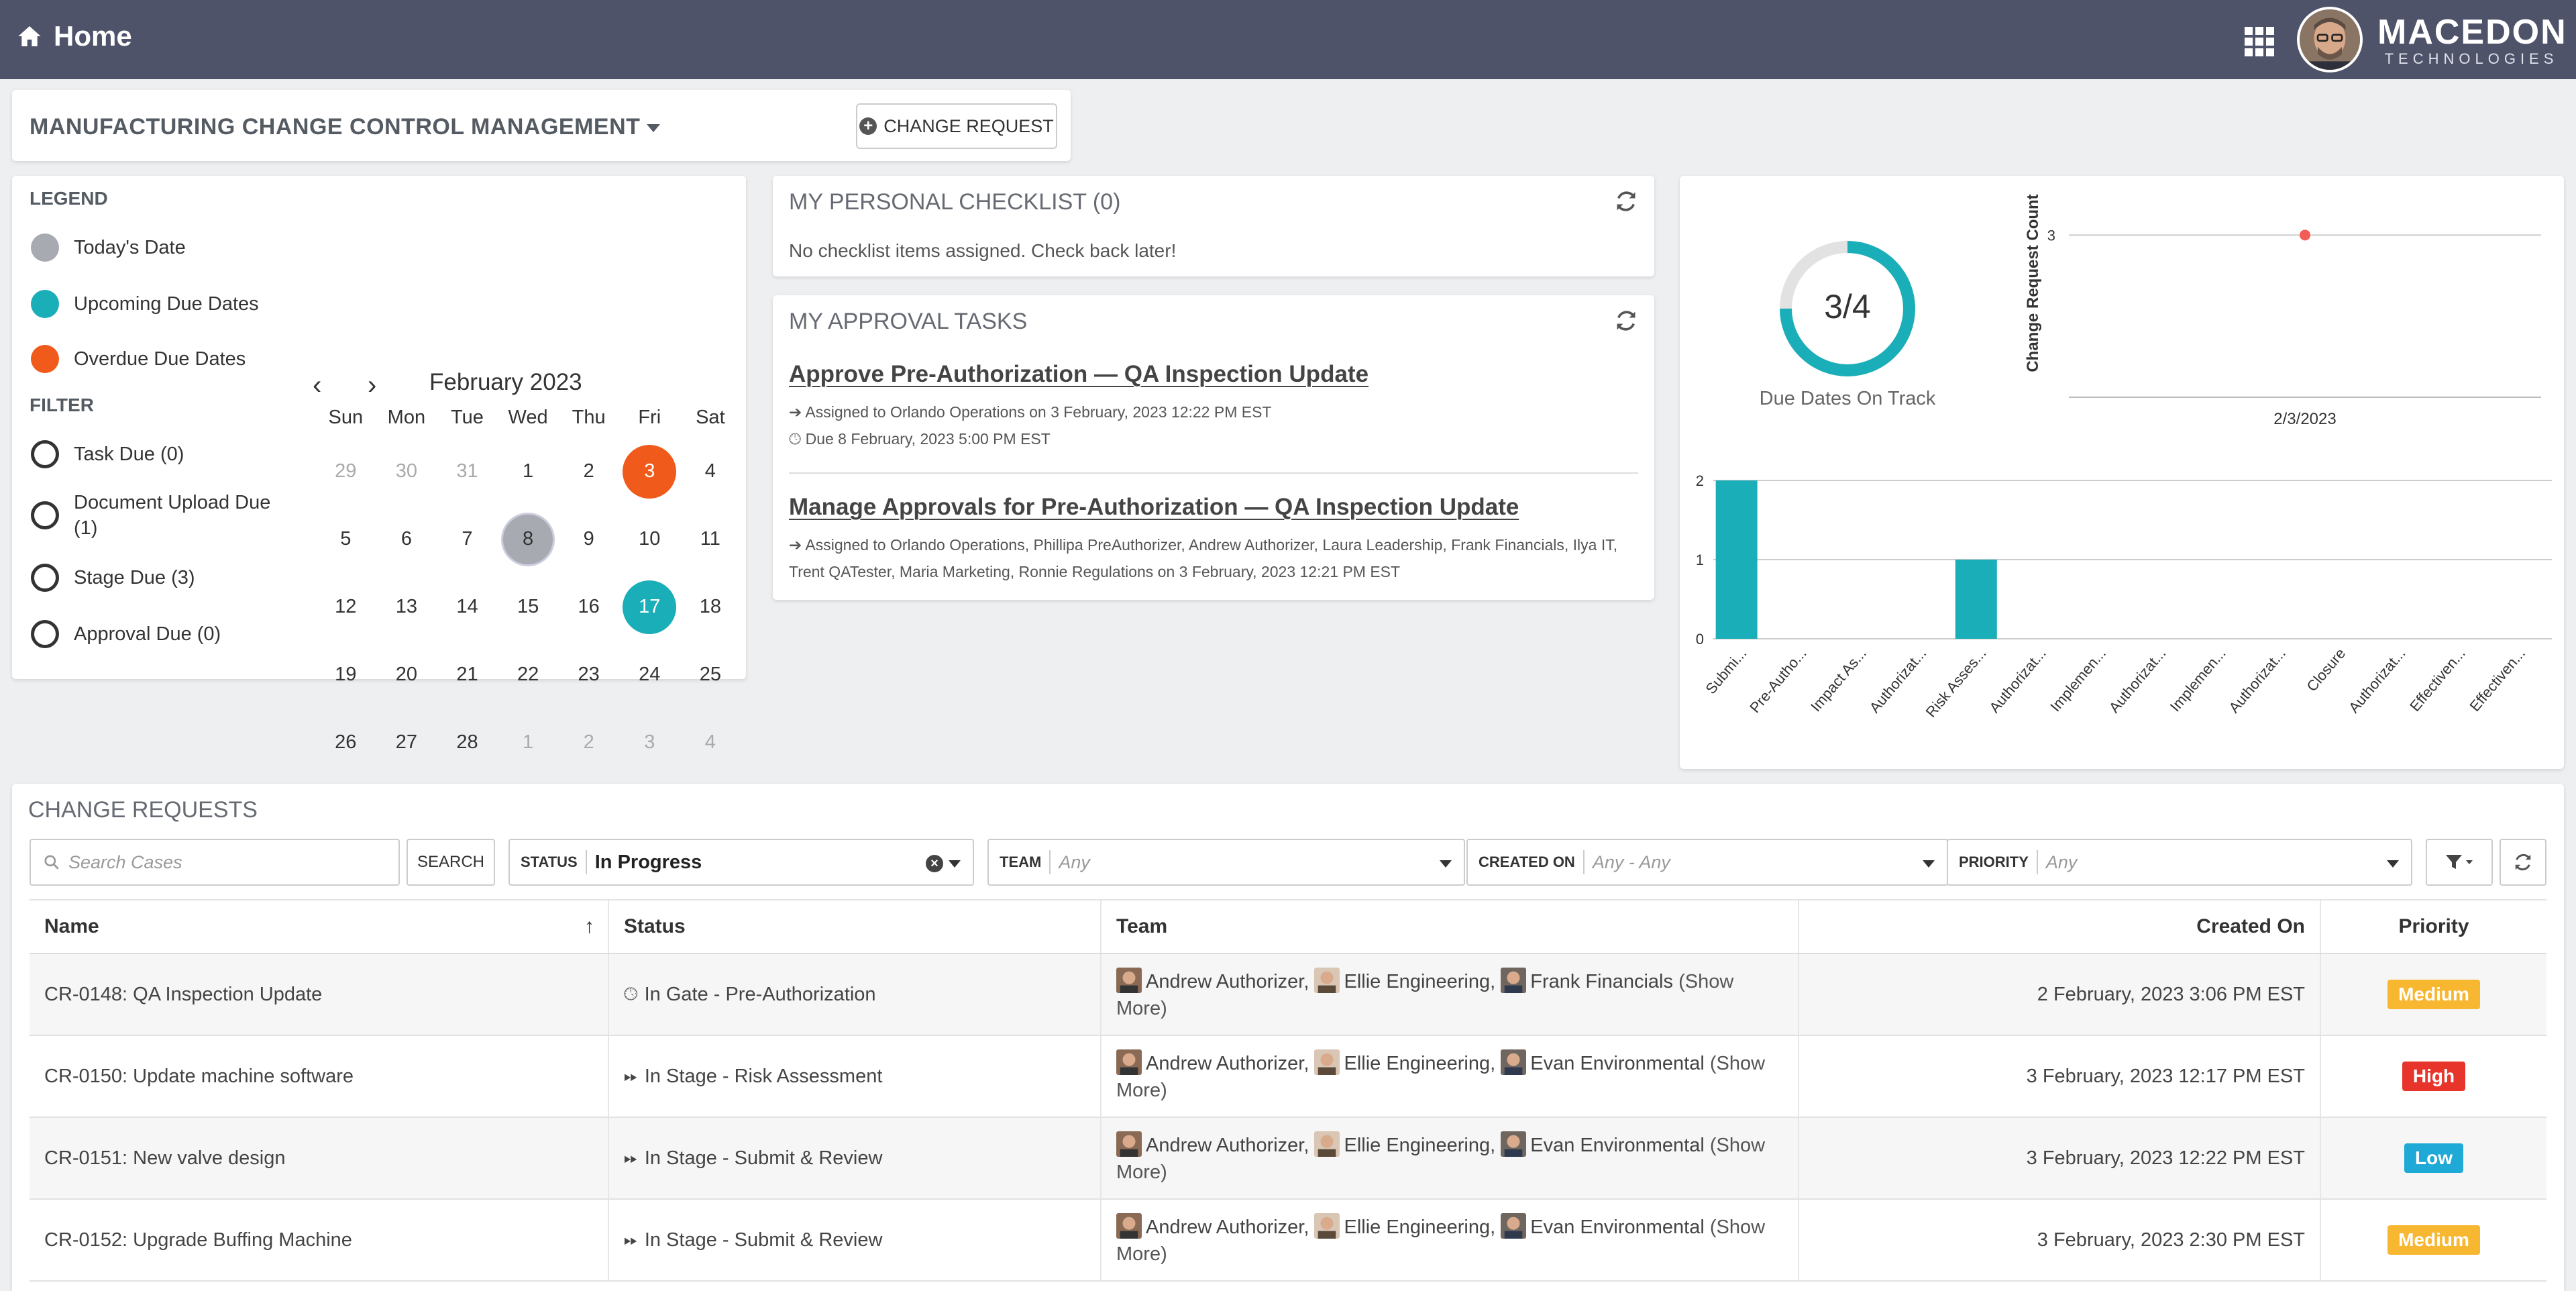  Describe the element at coordinates (1514, 1062) in the screenshot. I see `member-avatar` at that location.